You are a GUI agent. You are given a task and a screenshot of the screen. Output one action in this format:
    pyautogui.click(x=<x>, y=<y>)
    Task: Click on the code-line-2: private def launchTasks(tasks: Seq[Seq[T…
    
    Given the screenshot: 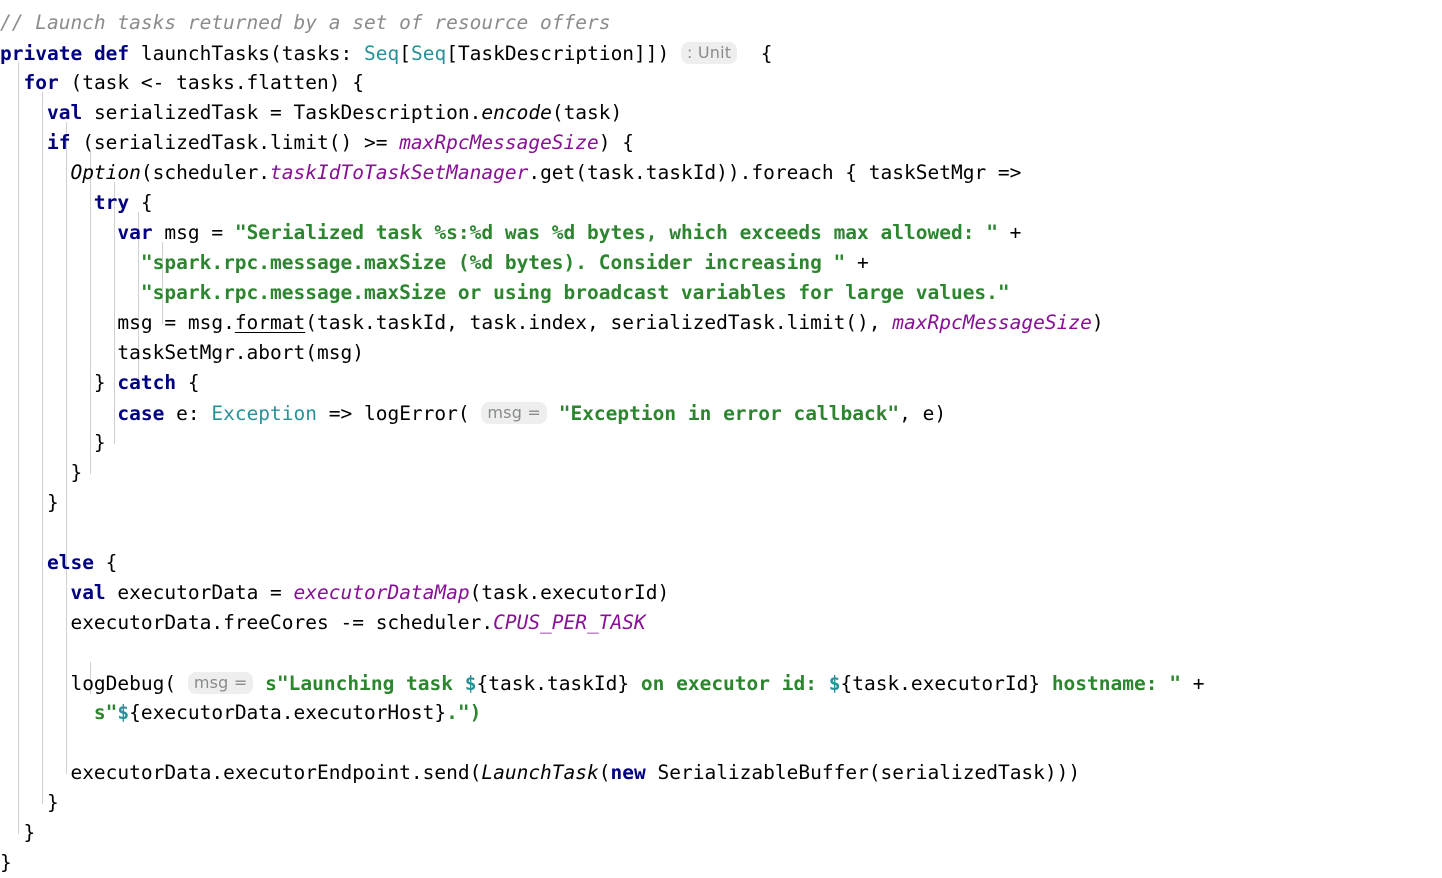 What is the action you would take?
    pyautogui.click(x=721, y=53)
    